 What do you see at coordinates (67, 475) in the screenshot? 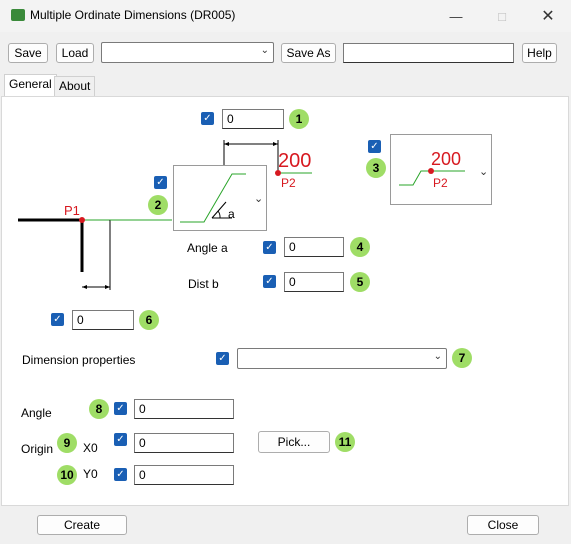
I see `marker-10: 10` at bounding box center [67, 475].